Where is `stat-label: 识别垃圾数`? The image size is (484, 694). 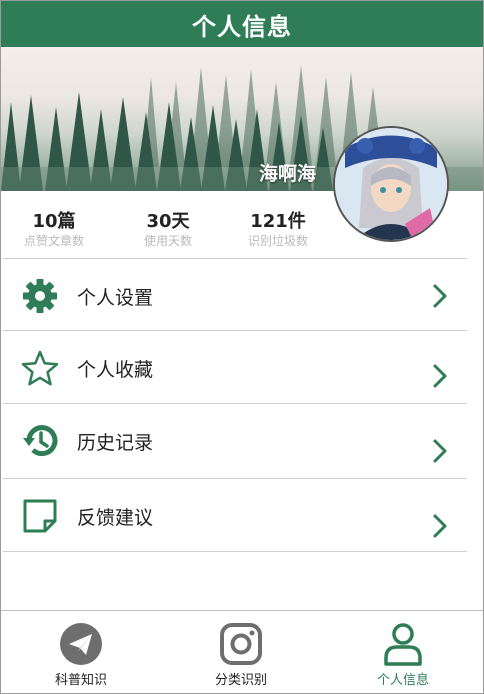 stat-label: 识别垃圾数 is located at coordinates (277, 241).